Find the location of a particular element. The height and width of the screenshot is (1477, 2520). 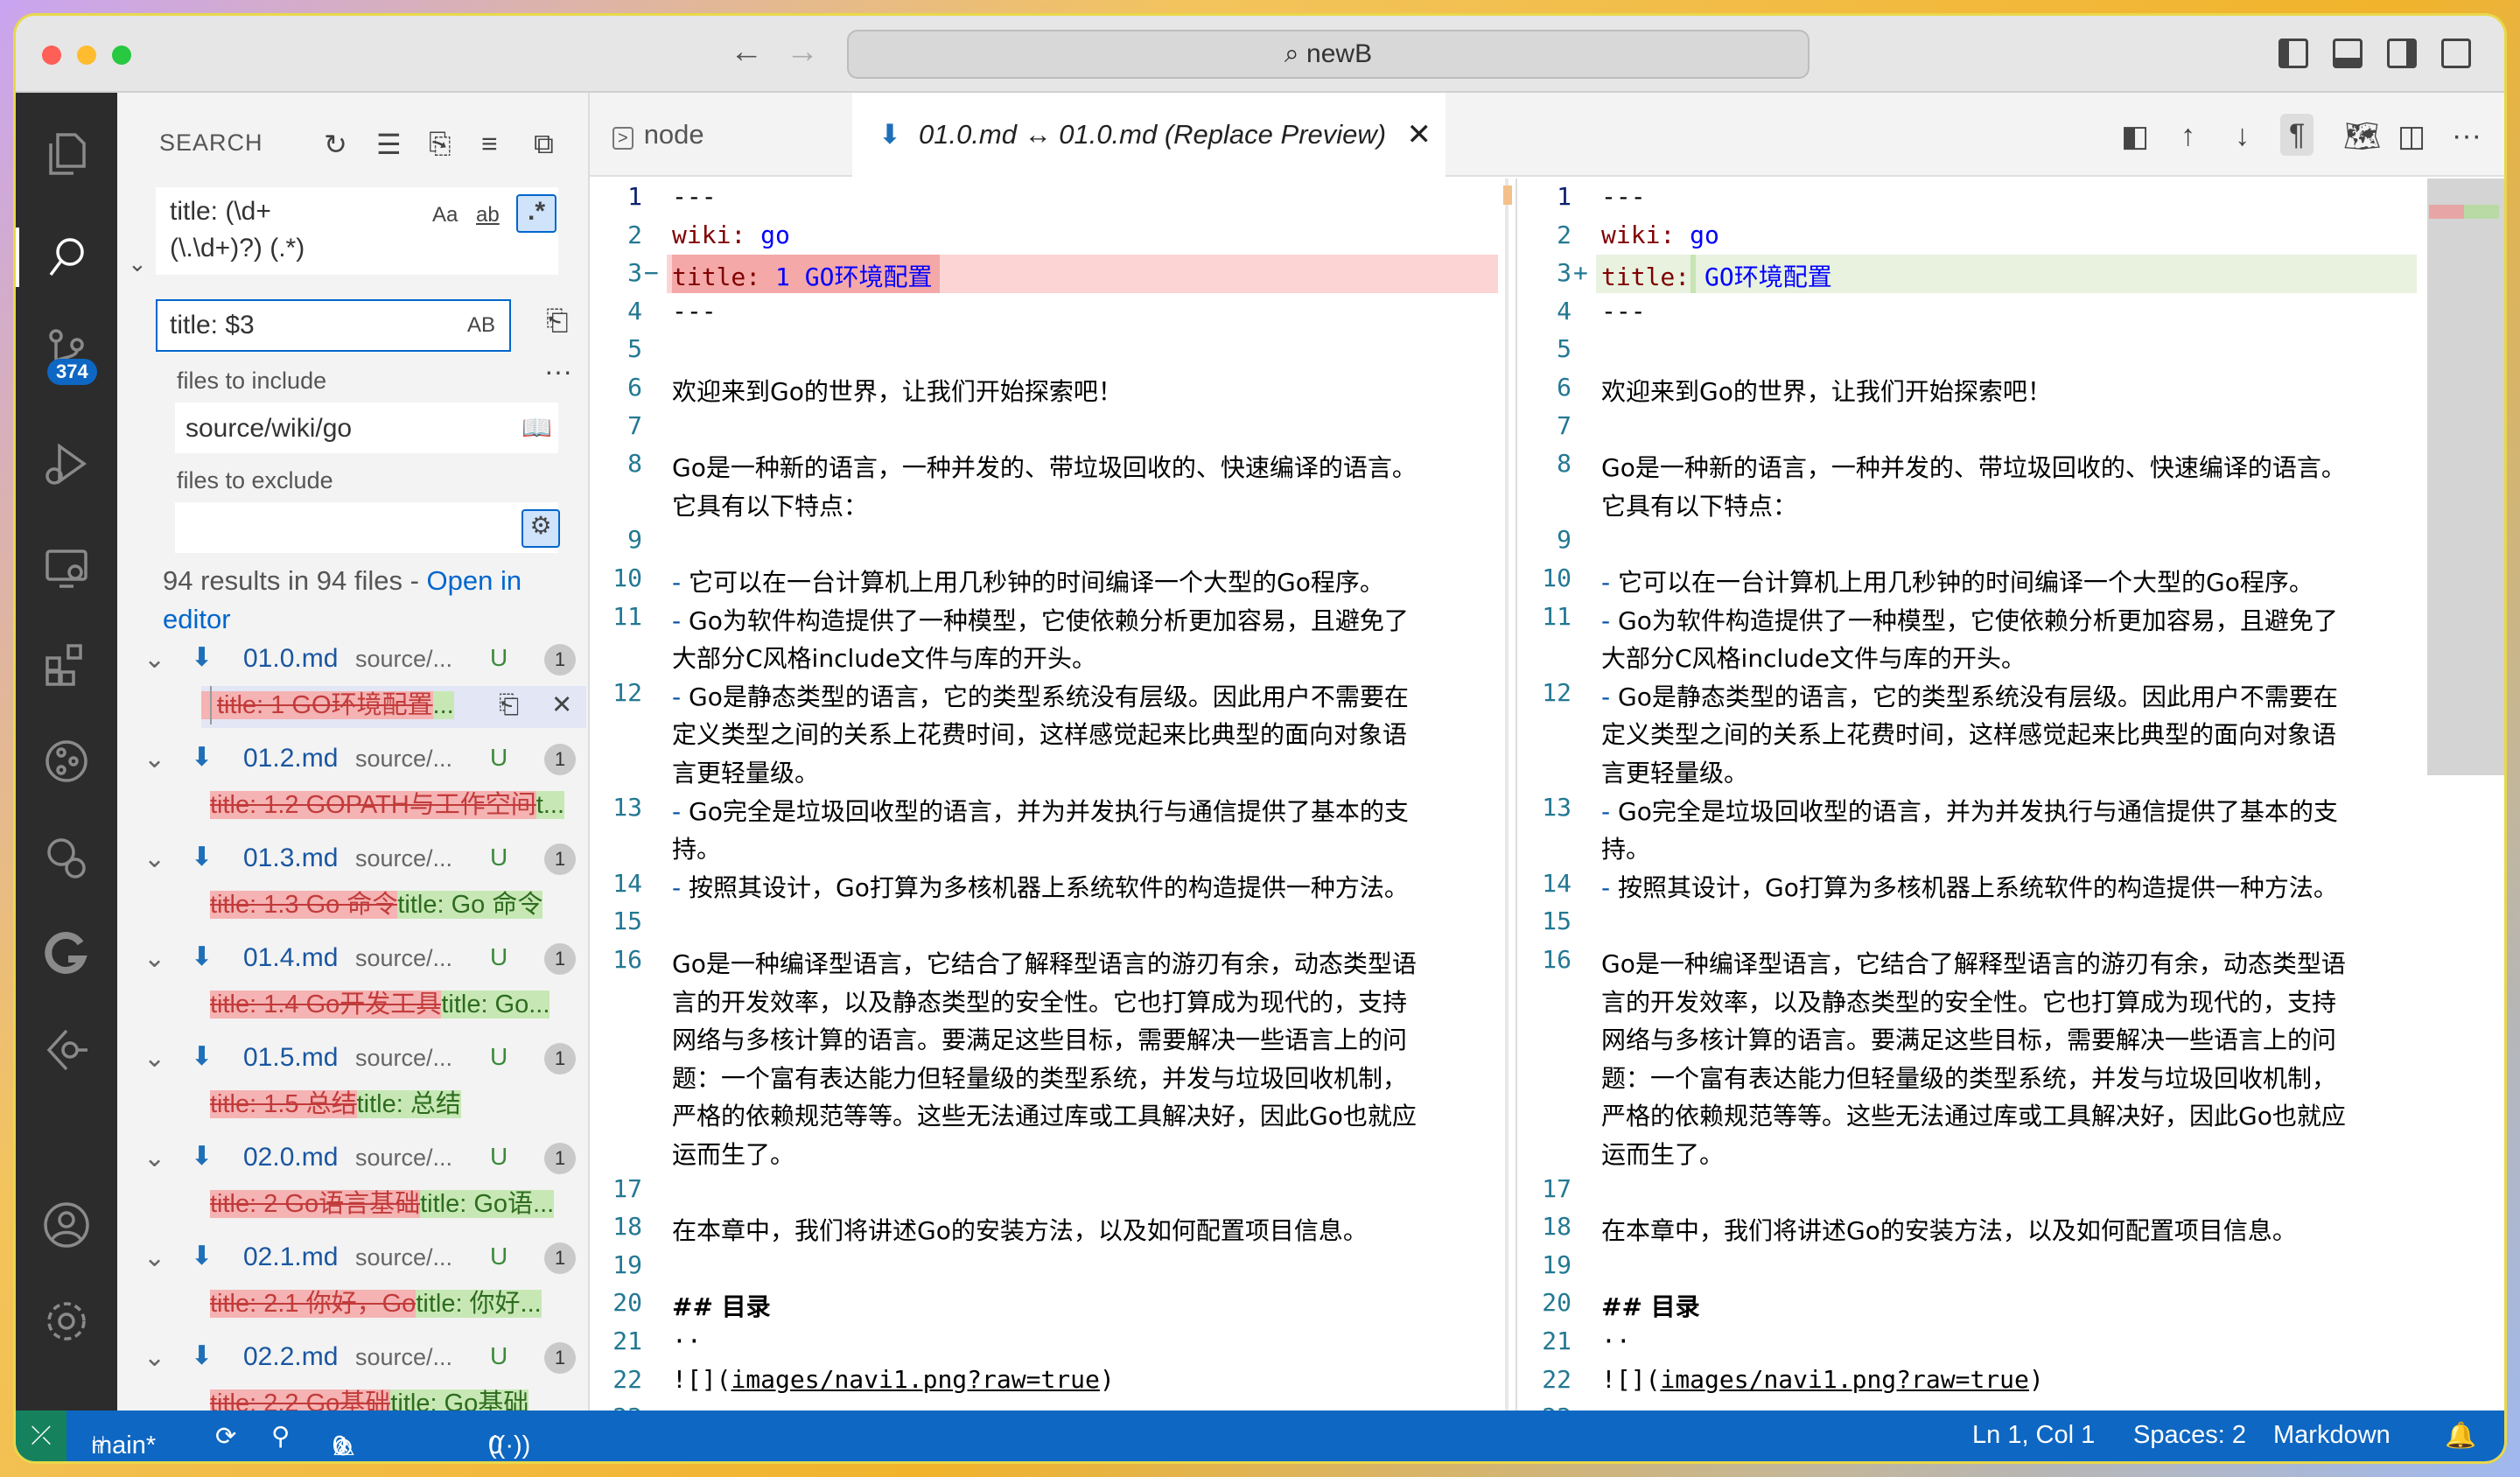

toggle-replace-chevron-icon: ⌄ is located at coordinates (137, 263).